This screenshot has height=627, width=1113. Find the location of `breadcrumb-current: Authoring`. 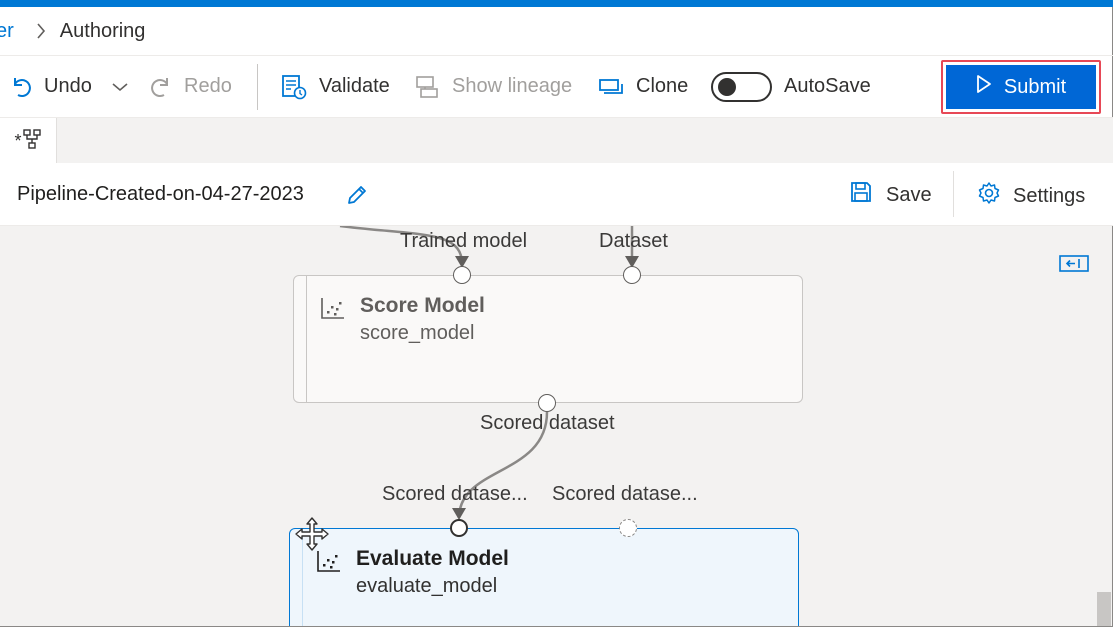

breadcrumb-current: Authoring is located at coordinates (102, 30).